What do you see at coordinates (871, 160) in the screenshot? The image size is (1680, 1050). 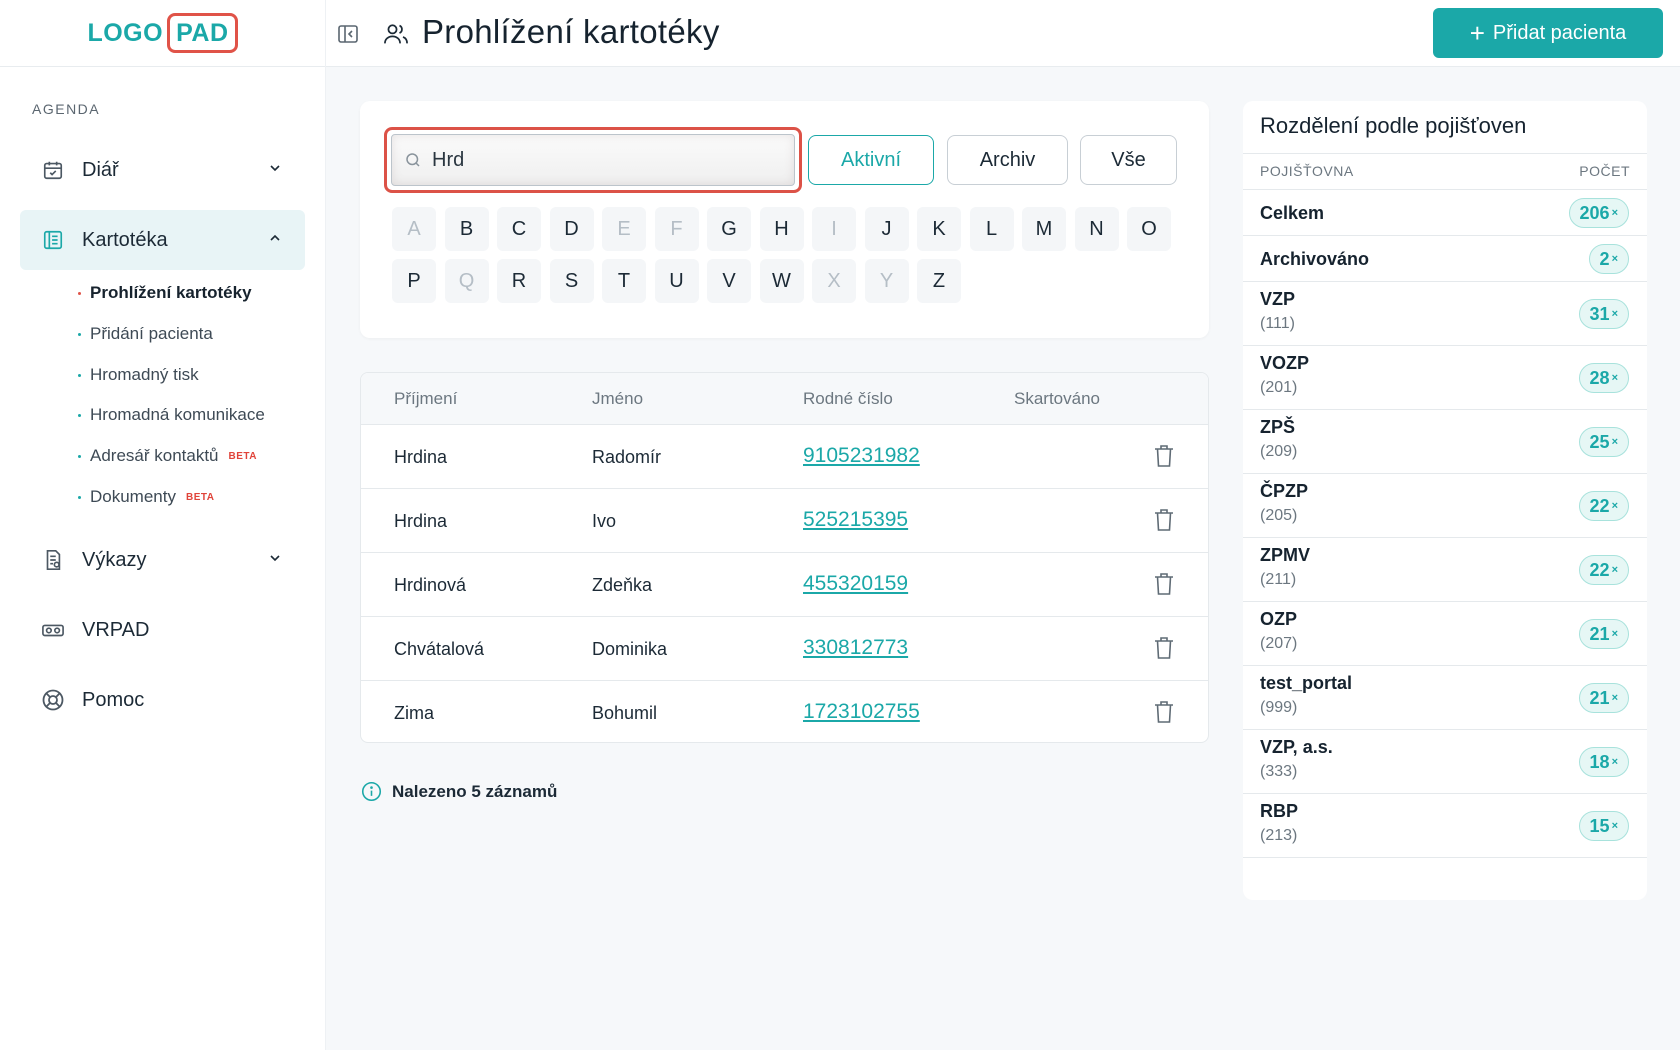 I see `filter-active-button: Aktivní` at bounding box center [871, 160].